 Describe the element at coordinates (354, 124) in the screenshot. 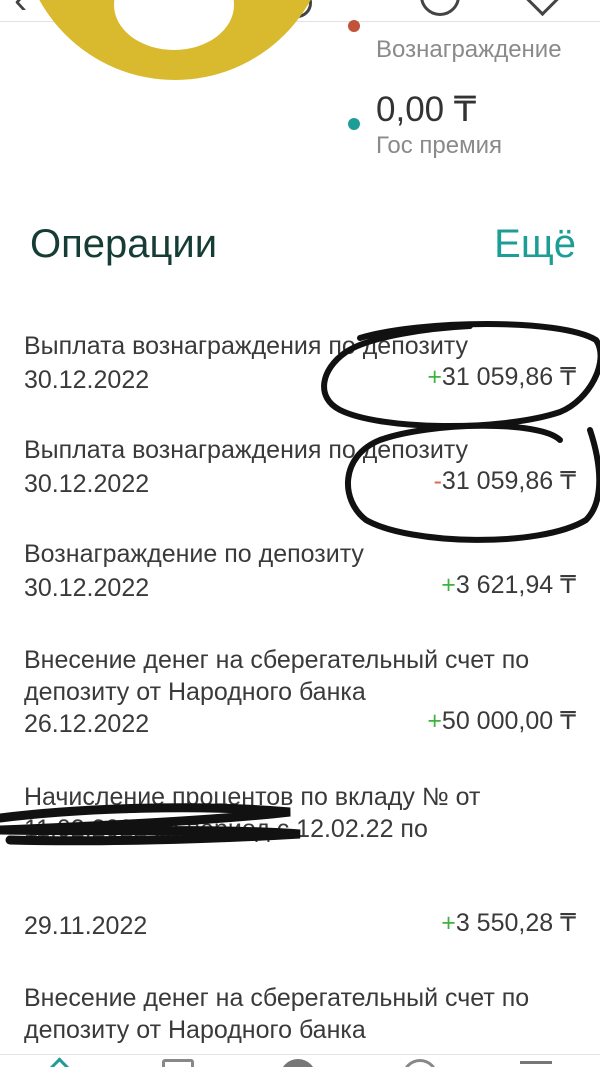

I see `legend-dot-state-bonus` at that location.